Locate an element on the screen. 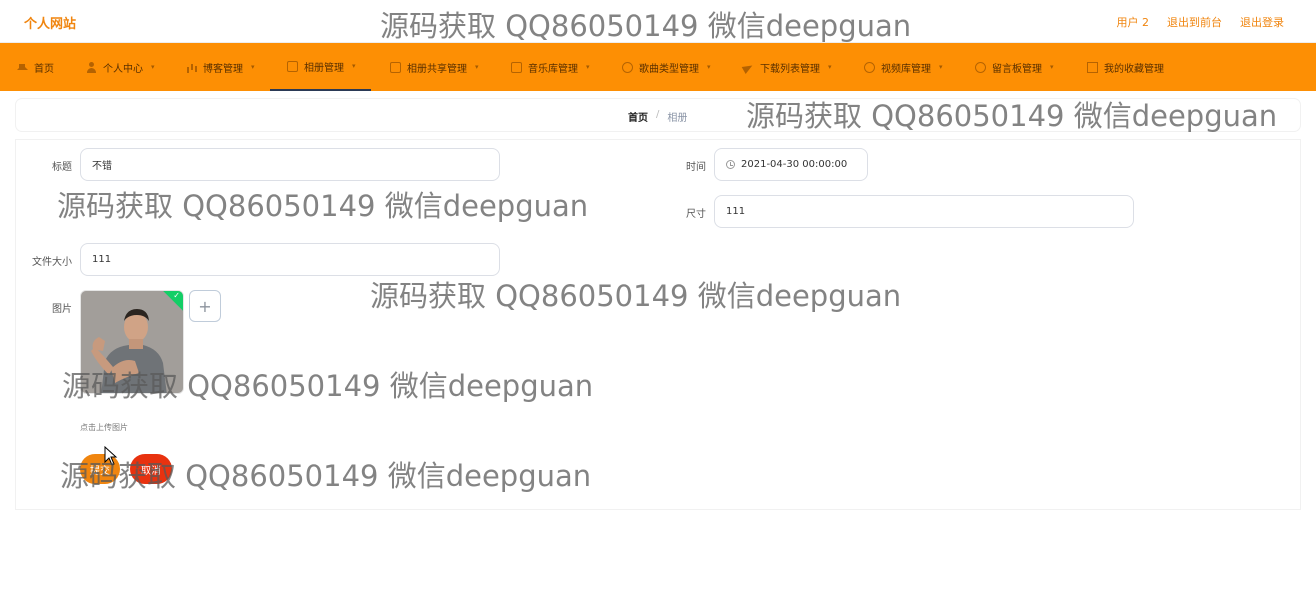  video-icon is located at coordinates (869, 67).